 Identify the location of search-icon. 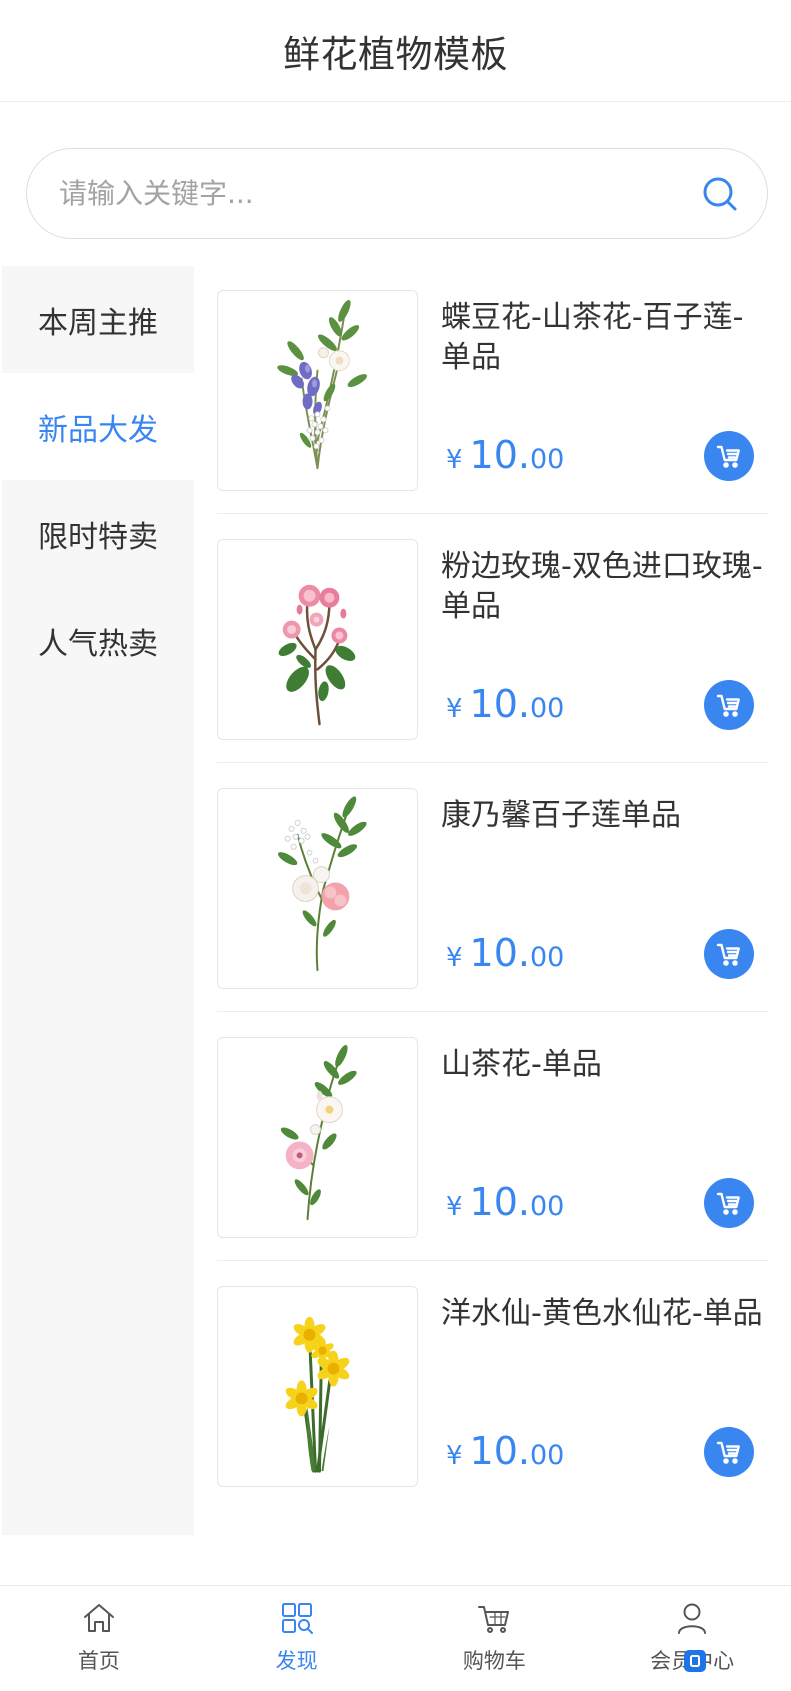
(720, 194).